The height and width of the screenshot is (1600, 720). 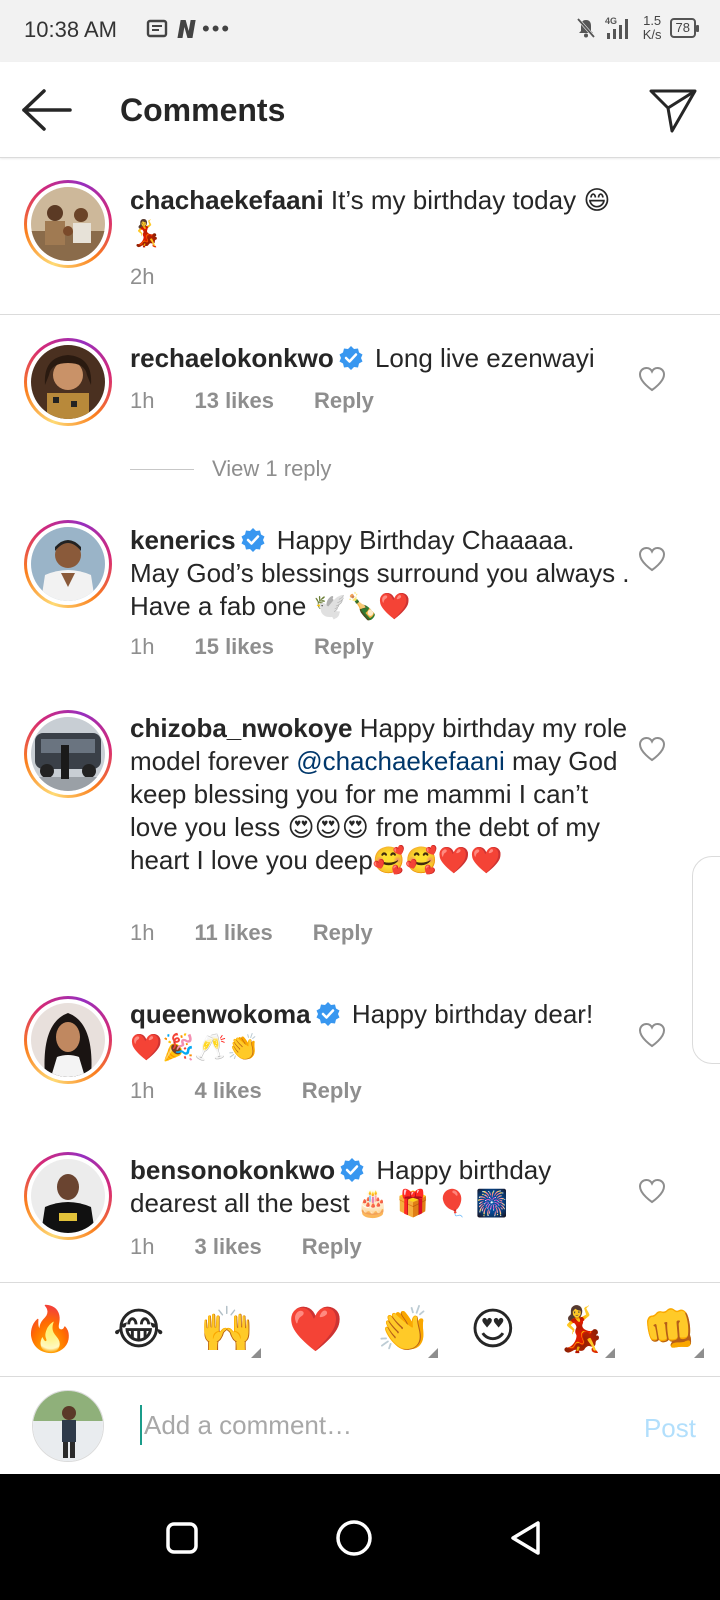 I want to click on comment-username: chizoba_nwokoye, so click(x=241, y=728).